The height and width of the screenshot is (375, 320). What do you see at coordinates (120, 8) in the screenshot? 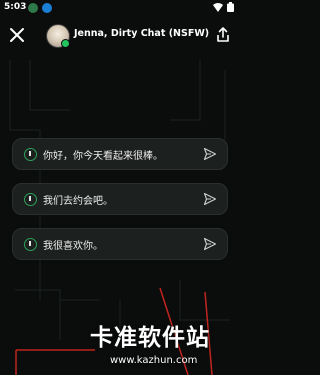
I see `status-bar: 5:03` at bounding box center [120, 8].